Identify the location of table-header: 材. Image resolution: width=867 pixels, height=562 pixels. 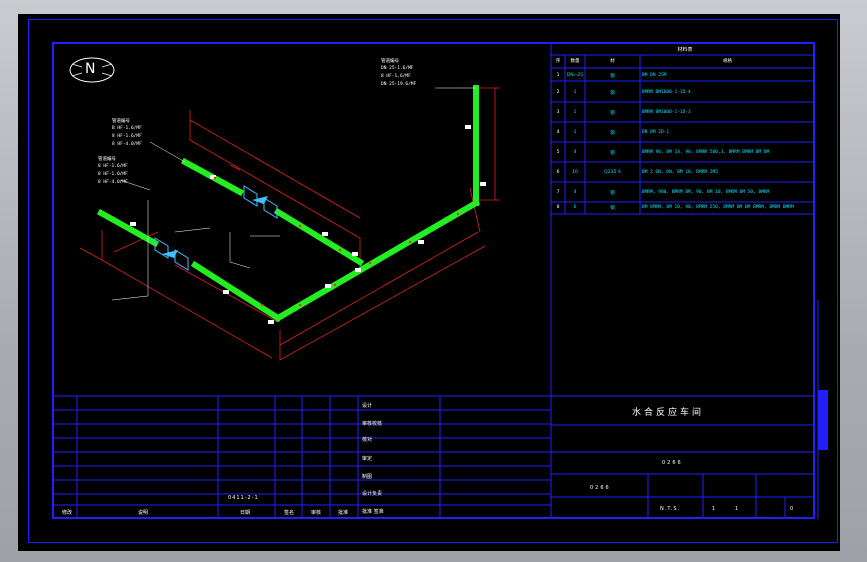
(612, 61).